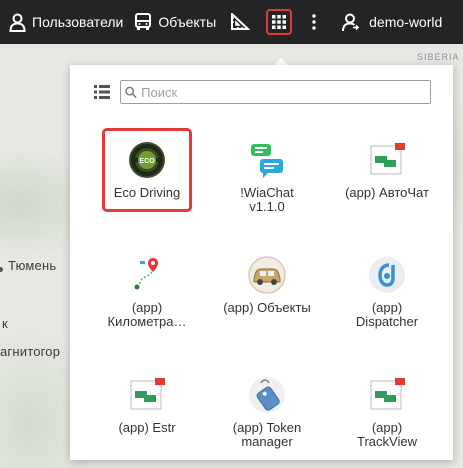 Image resolution: width=463 pixels, height=468 pixels. Describe the element at coordinates (32, 265) in the screenshot. I see `map-label-tyumen: Тюмень` at that location.